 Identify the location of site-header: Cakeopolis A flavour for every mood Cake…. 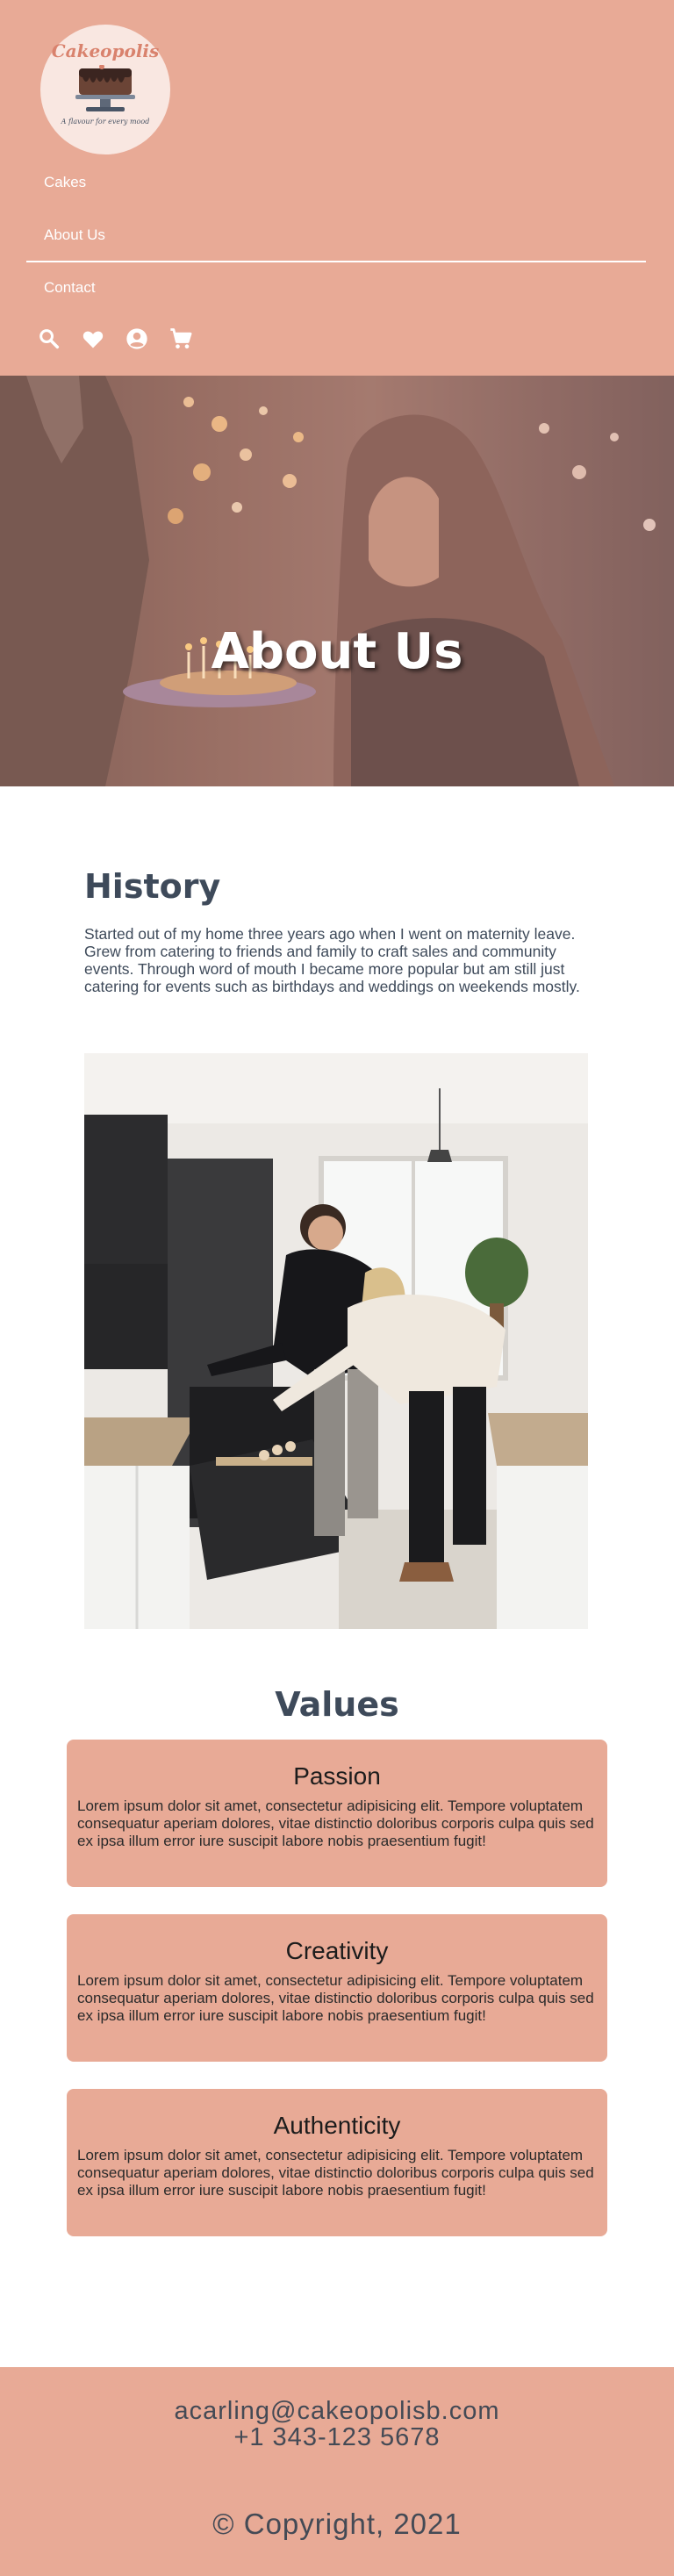
(337, 188).